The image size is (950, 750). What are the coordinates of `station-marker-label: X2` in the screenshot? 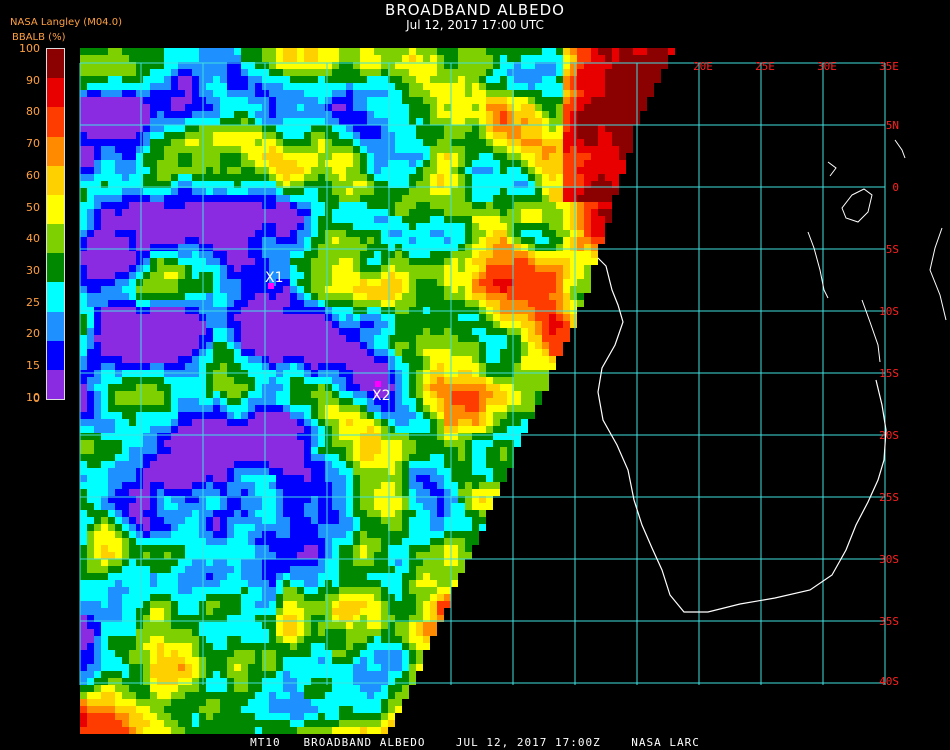 It's located at (381, 396).